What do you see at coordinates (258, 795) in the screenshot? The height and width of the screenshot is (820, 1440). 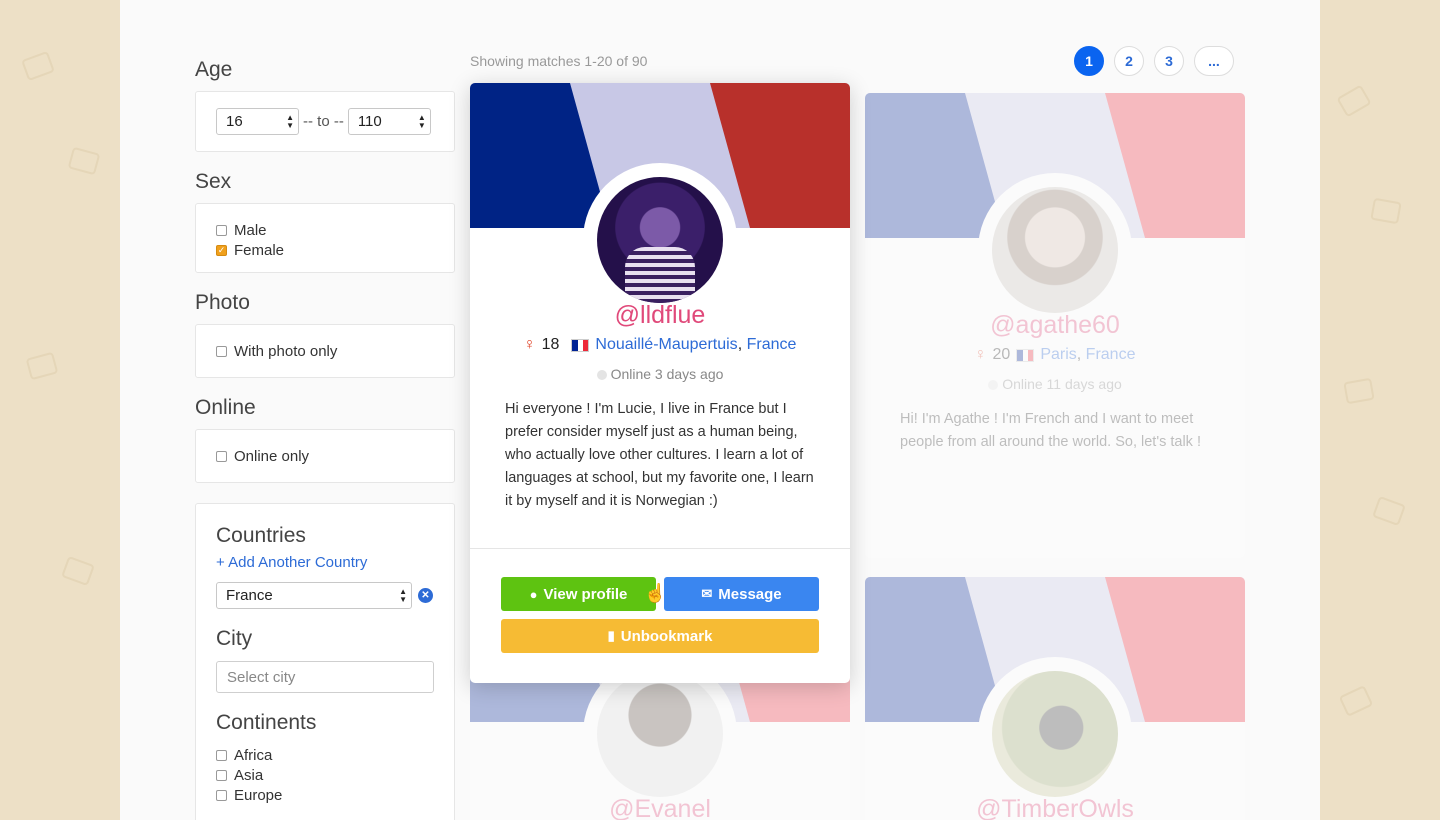 I see `continent-label: Europe` at bounding box center [258, 795].